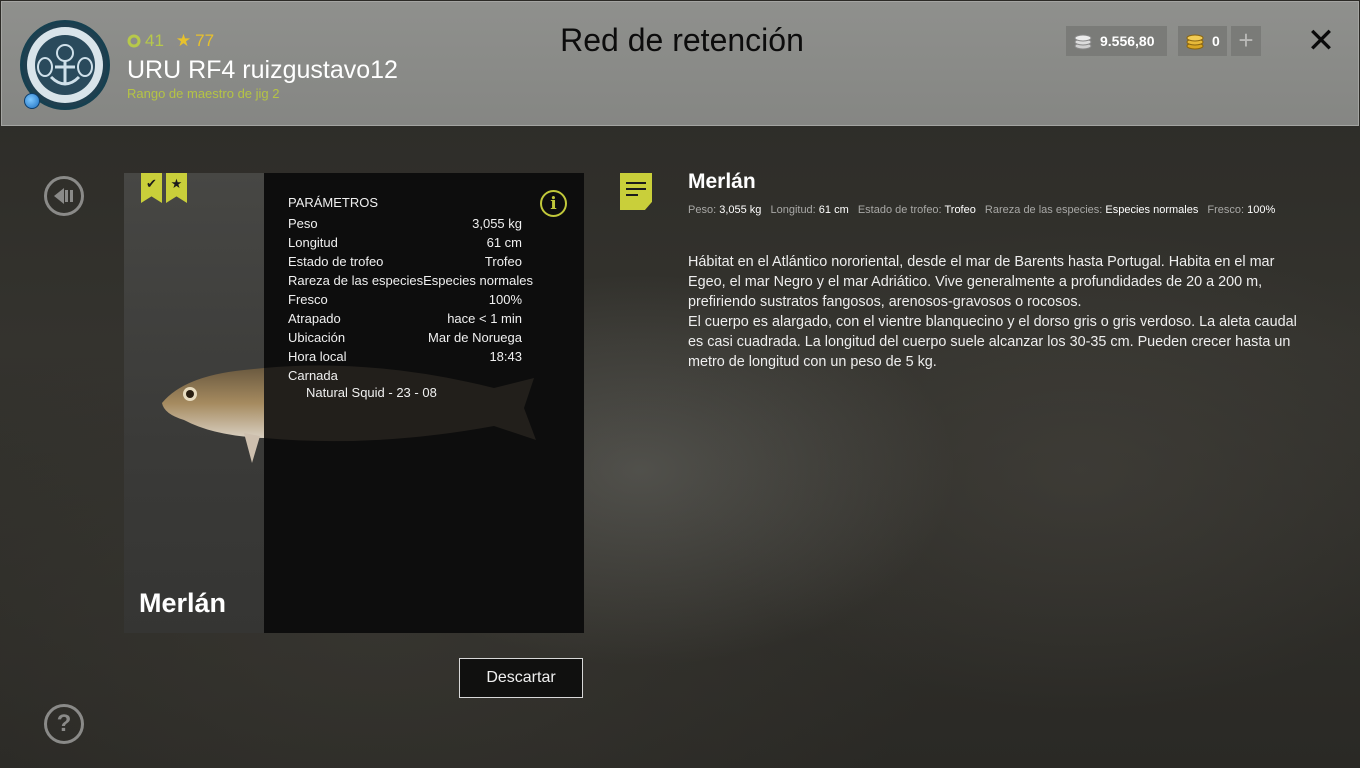 Image resolution: width=1360 pixels, height=768 pixels. I want to click on param-label: Hora local, so click(317, 356).